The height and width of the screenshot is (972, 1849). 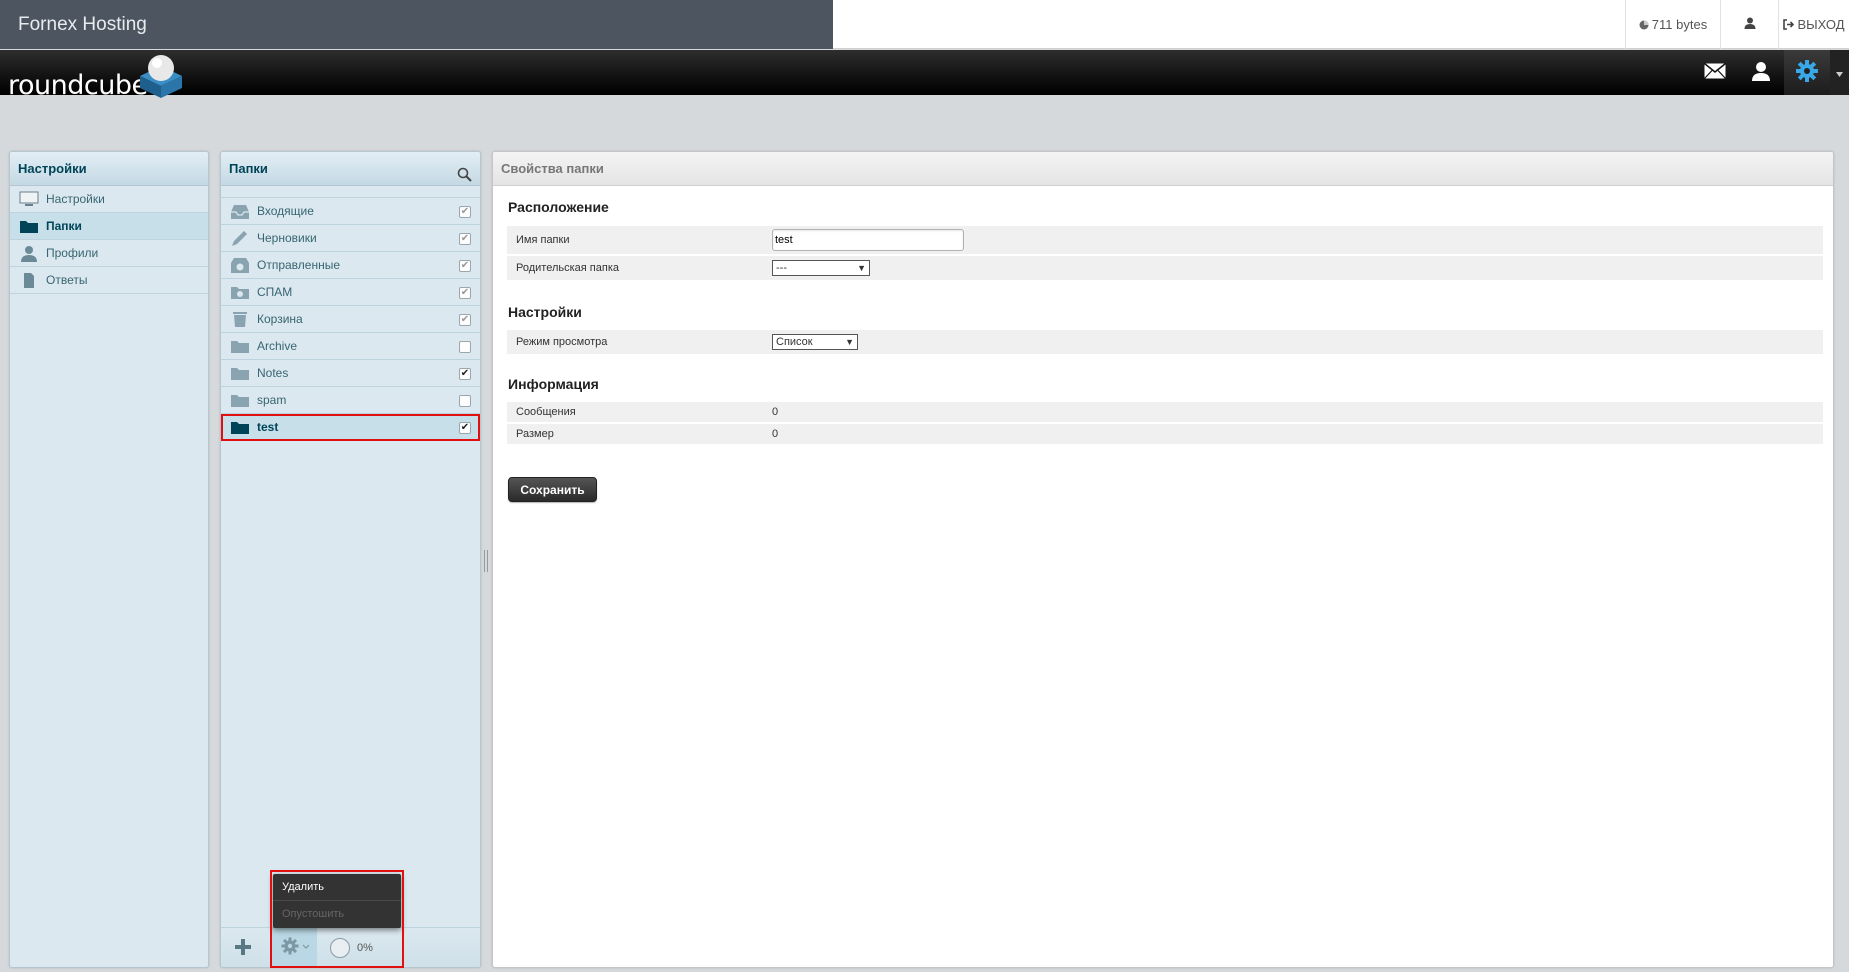 I want to click on view-mode-label: Режим просмотра, so click(x=562, y=342).